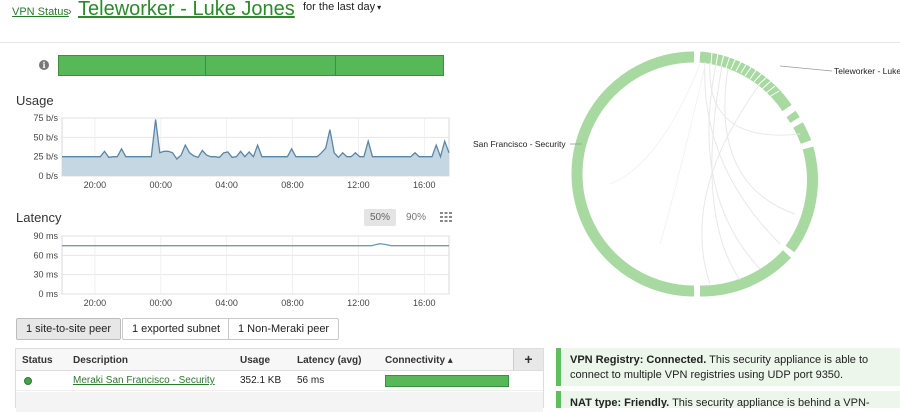 The width and height of the screenshot is (900, 412). I want to click on status-dot-icon, so click(28, 381).